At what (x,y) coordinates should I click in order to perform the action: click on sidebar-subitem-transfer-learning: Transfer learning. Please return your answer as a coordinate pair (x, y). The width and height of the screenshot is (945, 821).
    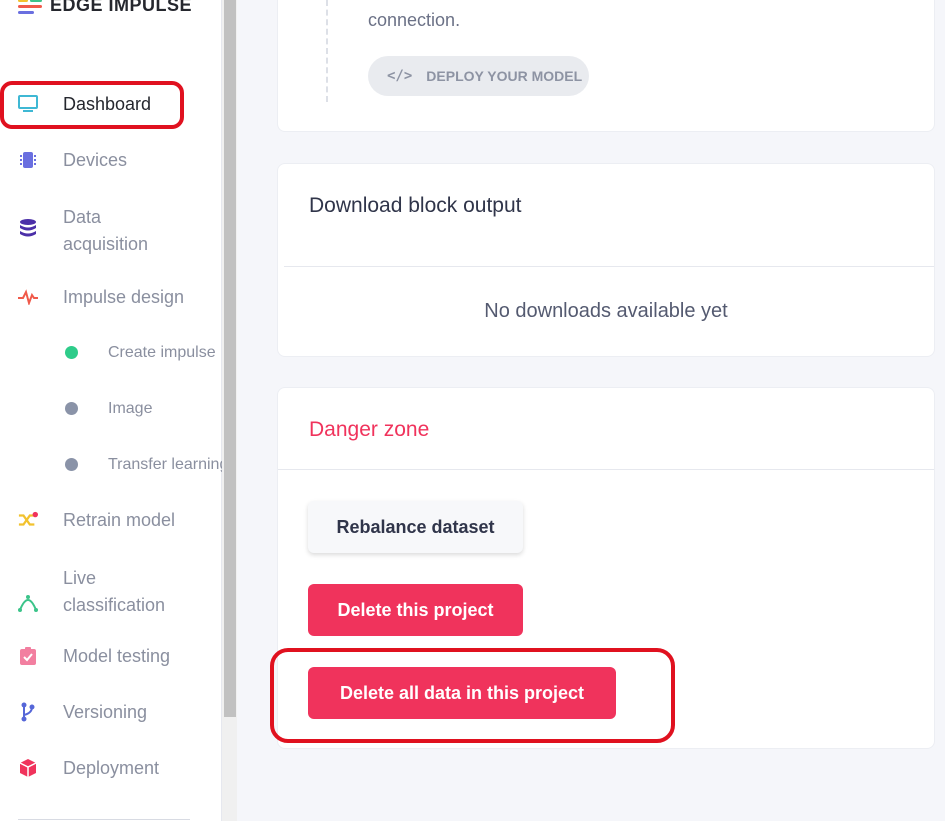
    Looking at the image, I should click on (146, 464).